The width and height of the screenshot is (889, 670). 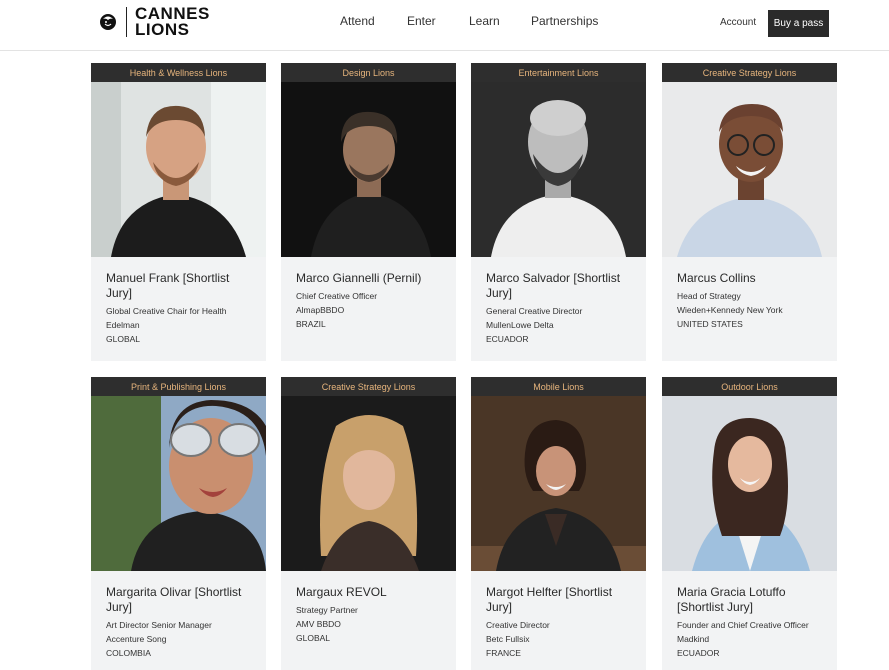 I want to click on card-name: Marco Giannelli (Pernil), so click(x=359, y=278).